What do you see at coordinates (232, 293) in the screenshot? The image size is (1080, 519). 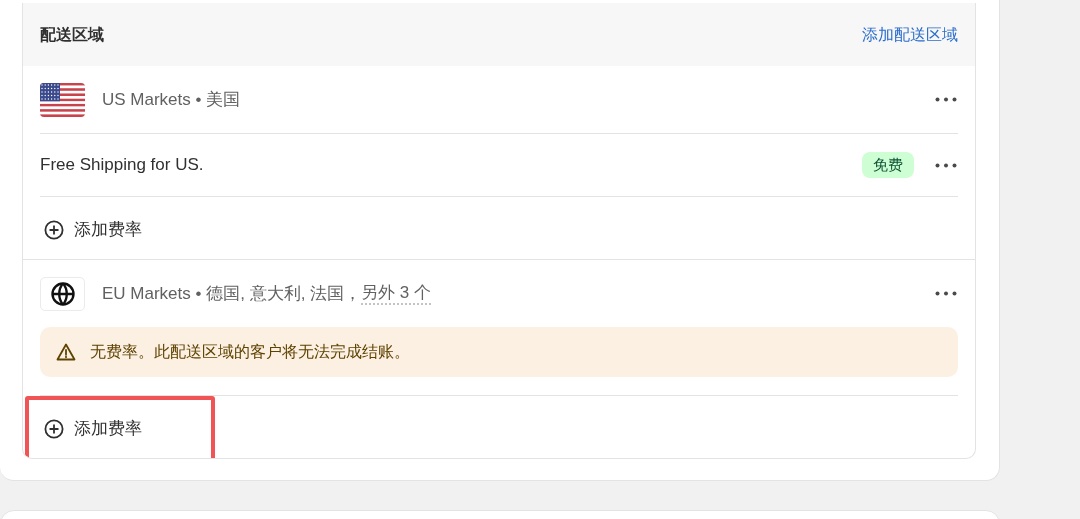 I see `zone-name: EU Markets • 德国, 意大利, 法国，` at bounding box center [232, 293].